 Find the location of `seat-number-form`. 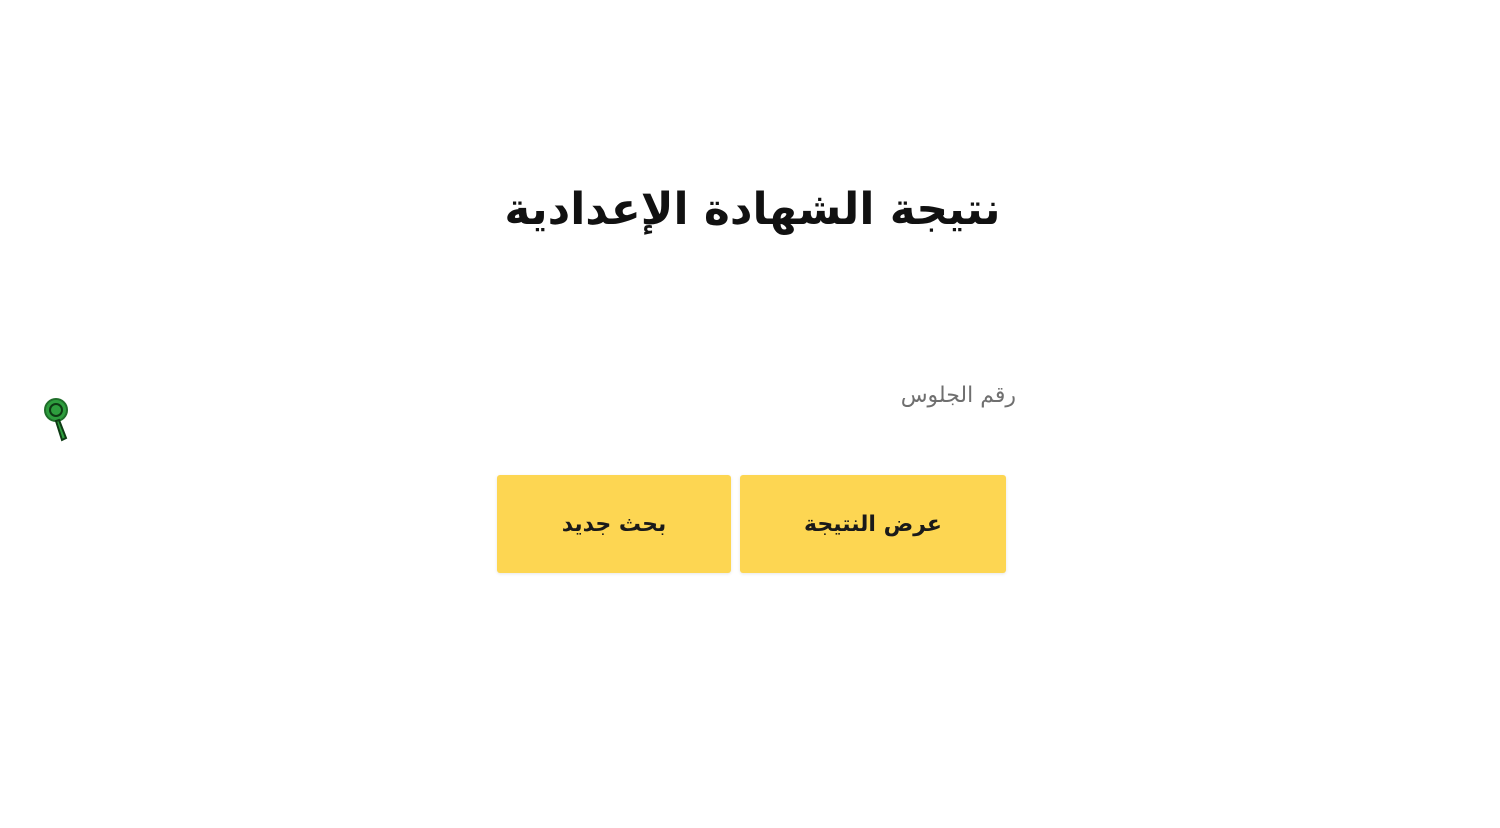

seat-number-form is located at coordinates (755, 400).